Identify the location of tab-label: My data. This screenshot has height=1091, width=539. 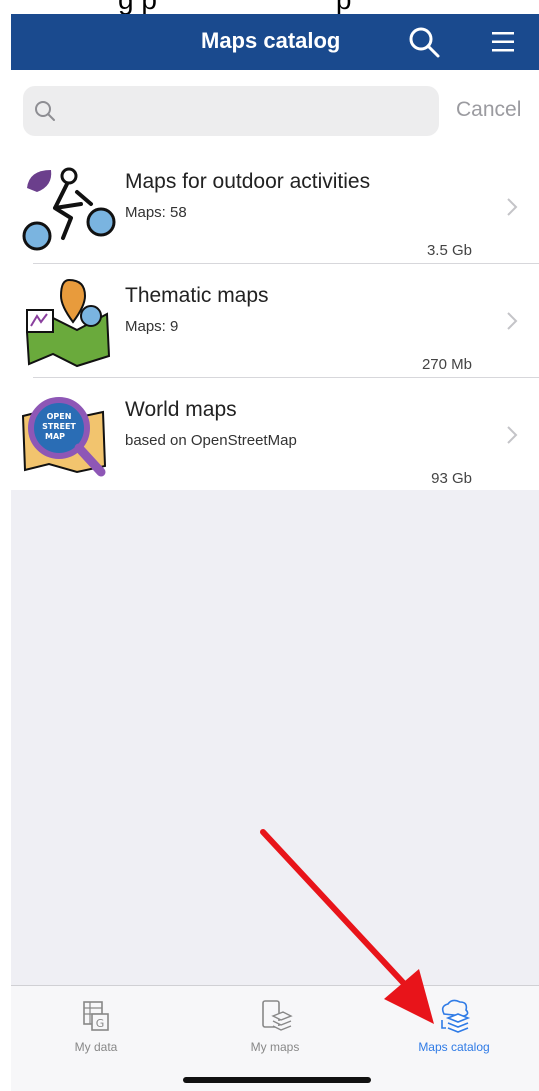
(96, 1047).